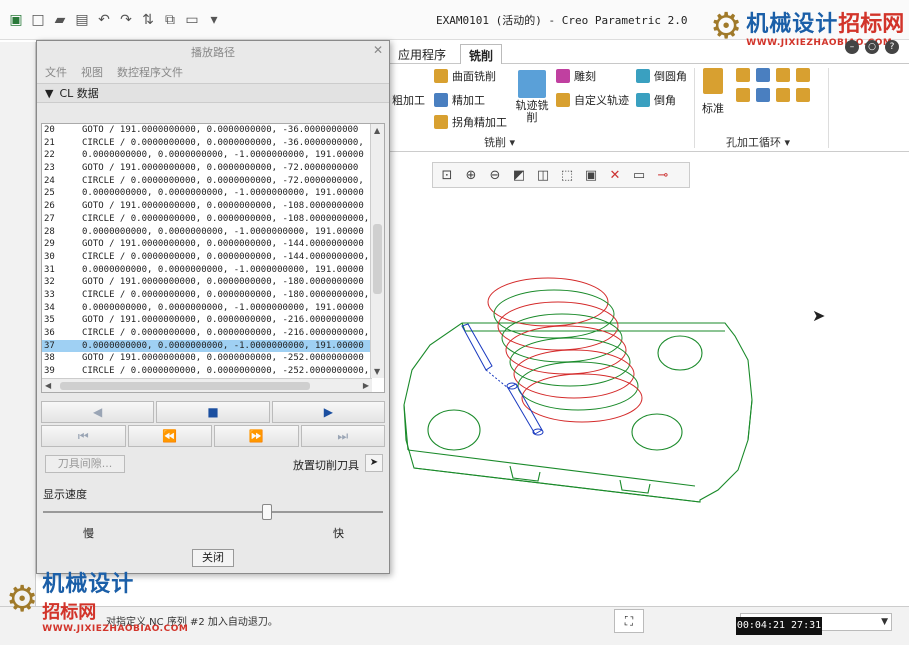 This screenshot has width=909, height=645. What do you see at coordinates (661, 76) in the screenshot?
I see `round-chamfer-button: 倒圆角` at bounding box center [661, 76].